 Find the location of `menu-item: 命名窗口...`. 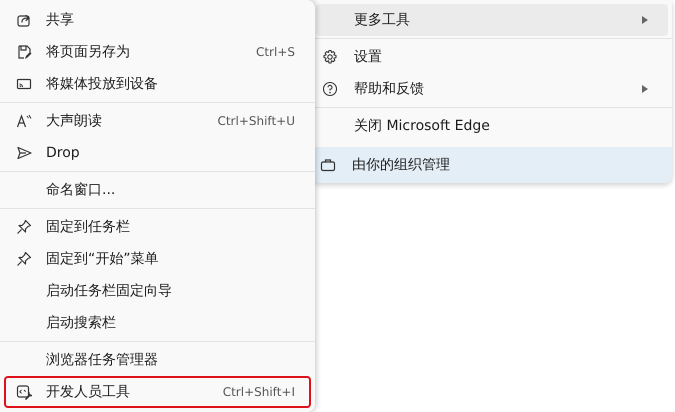

menu-item: 命名窗口... is located at coordinates (157, 190).